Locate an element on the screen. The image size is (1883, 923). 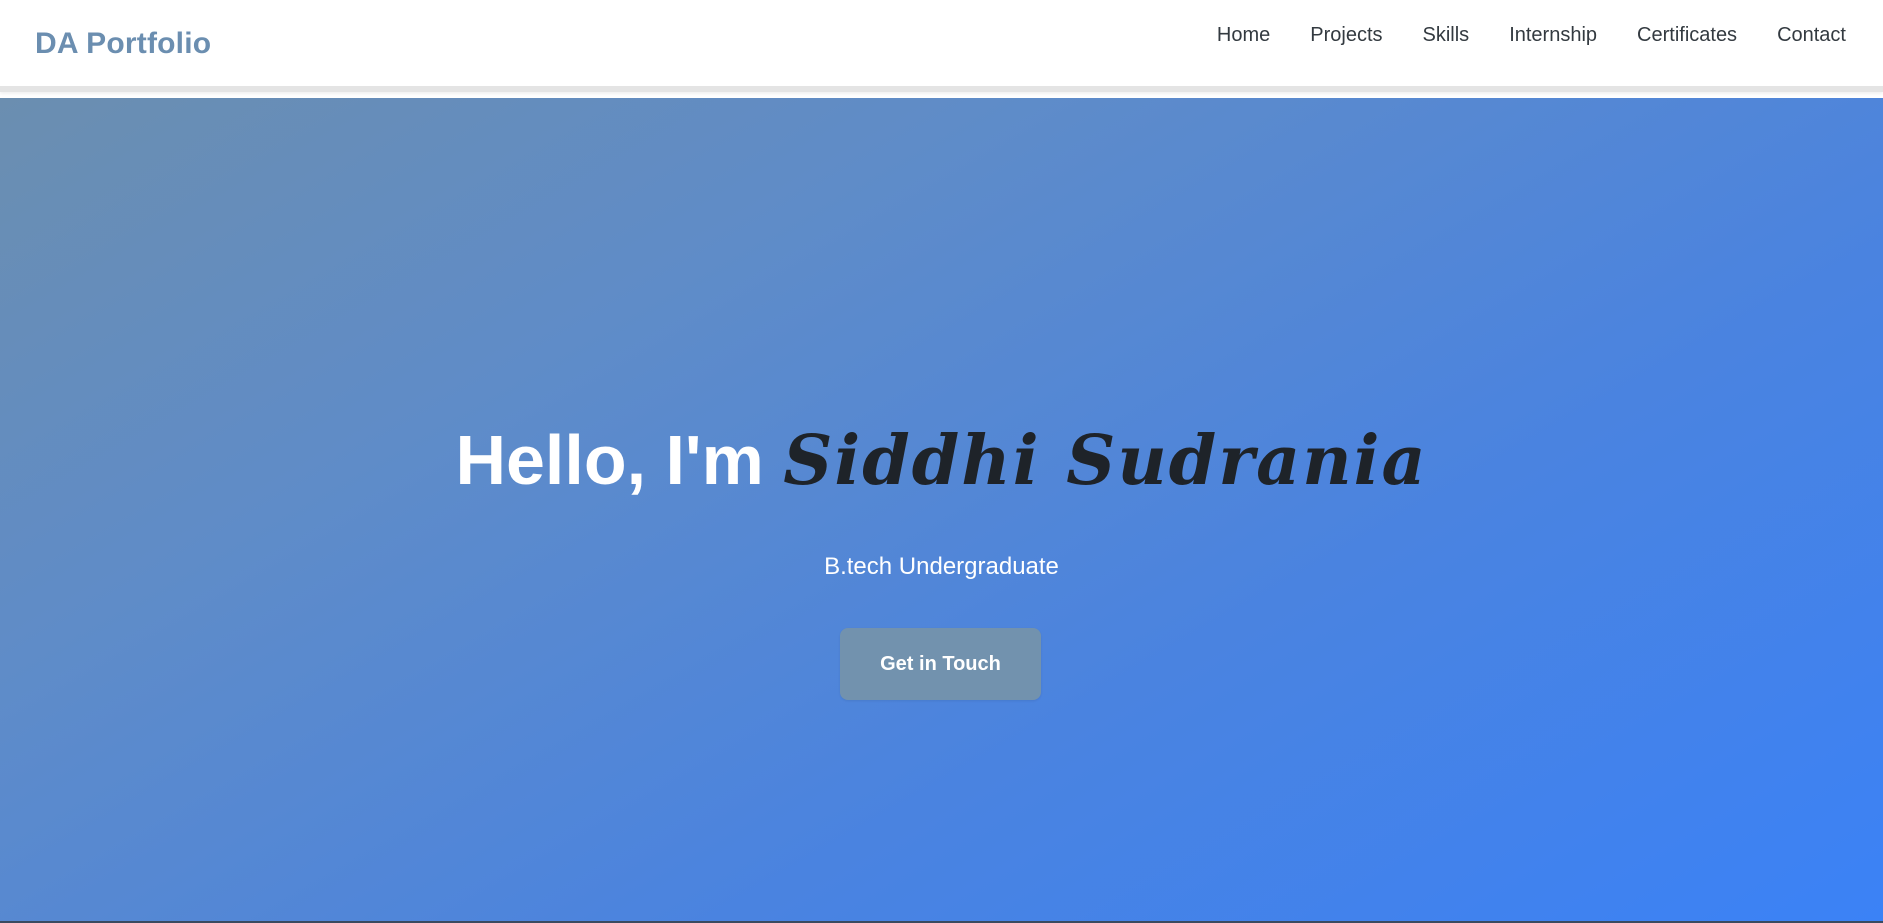
nav-link-certificates: Certificates is located at coordinates (1687, 35).